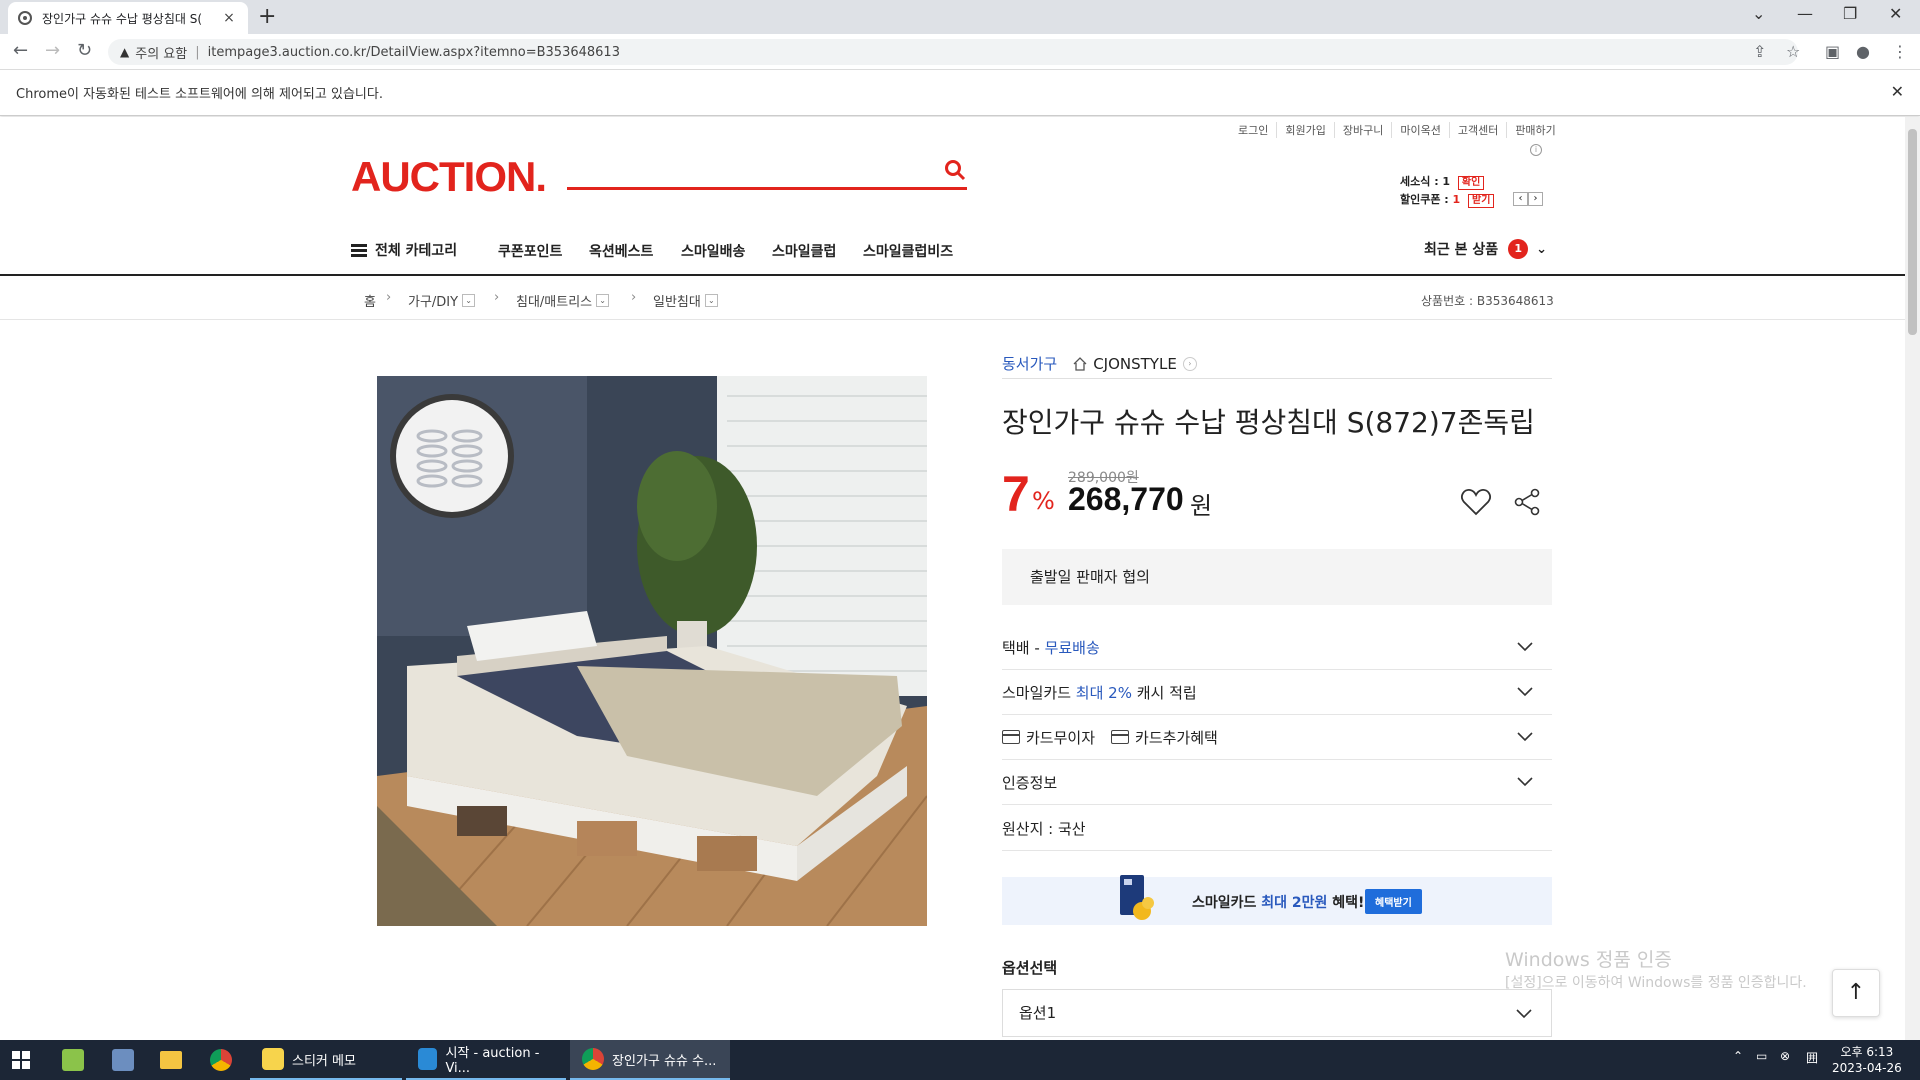 This screenshot has width=1920, height=1080. Describe the element at coordinates (1518, 249) in the screenshot. I see `recent-products-count: 1` at that location.